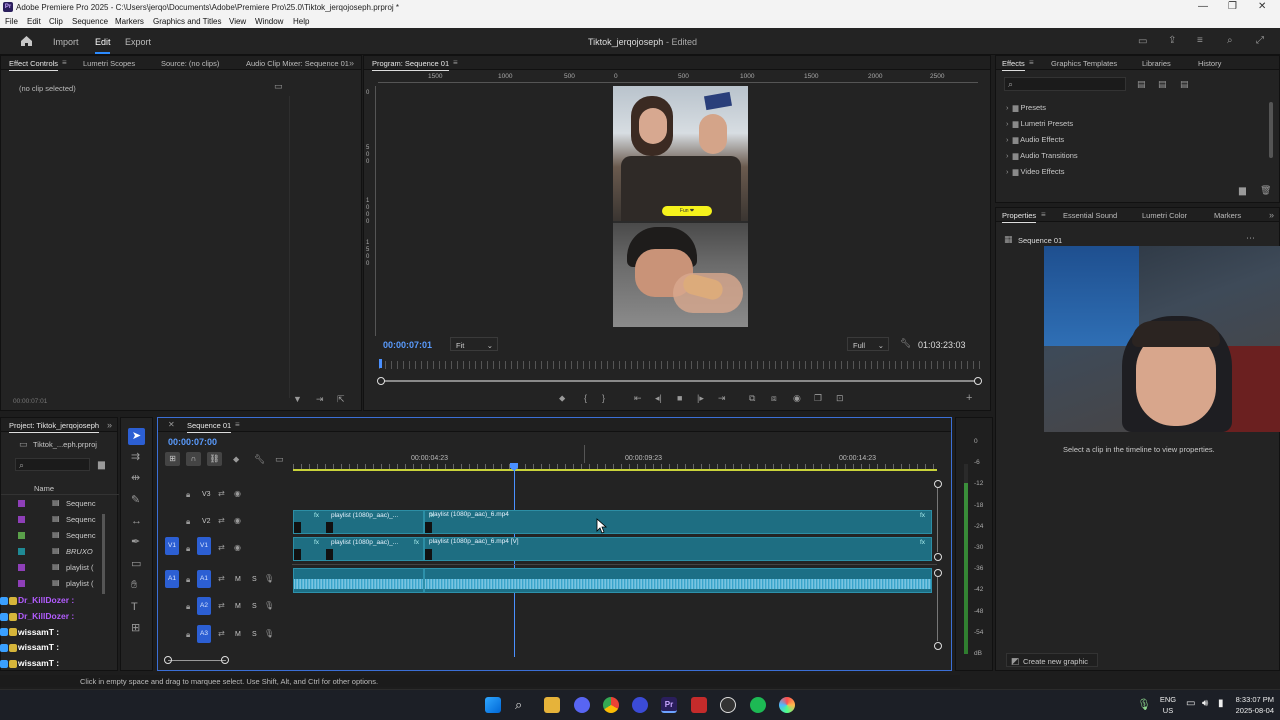 This screenshot has width=1280, height=720. What do you see at coordinates (1162, 84) in the screenshot?
I see `32bit-effects-icon: ▤` at bounding box center [1162, 84].